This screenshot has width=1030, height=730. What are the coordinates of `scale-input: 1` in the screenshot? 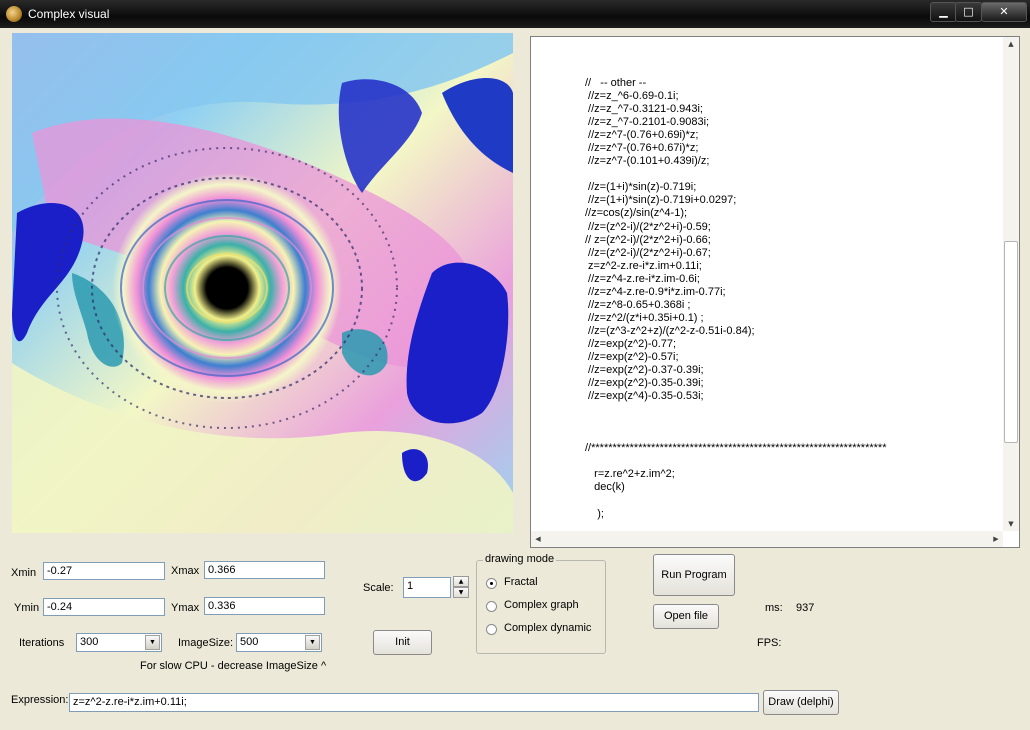 It's located at (427, 587).